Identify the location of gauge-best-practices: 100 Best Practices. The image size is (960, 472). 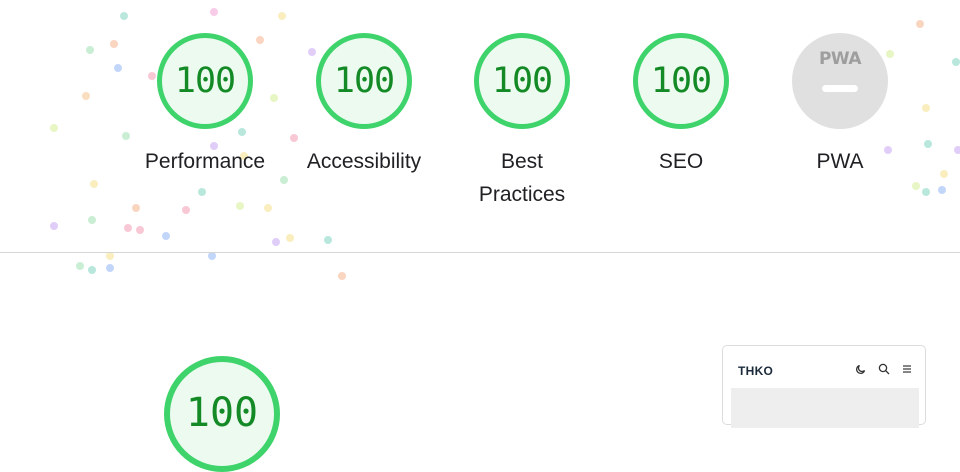
(522, 122).